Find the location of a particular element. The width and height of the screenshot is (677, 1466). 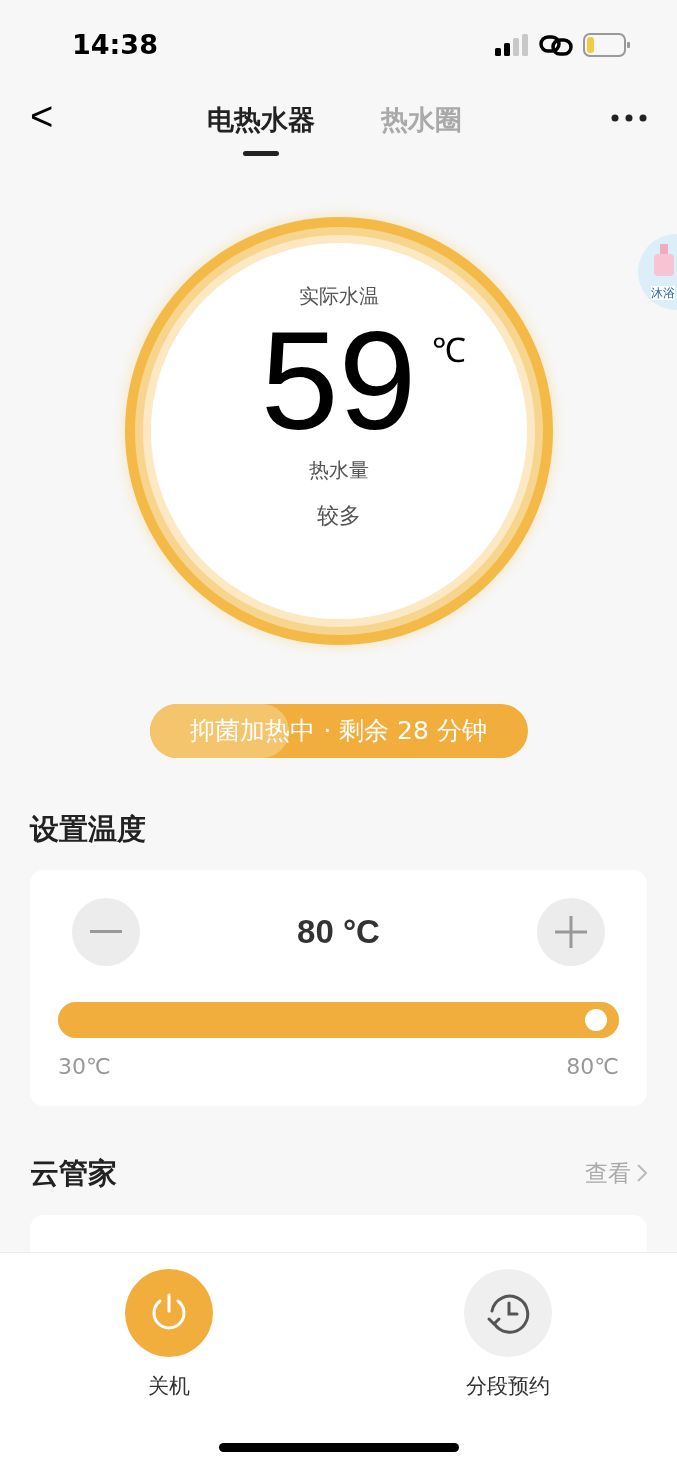

nav-tab: 电热水器 is located at coordinates (261, 120).